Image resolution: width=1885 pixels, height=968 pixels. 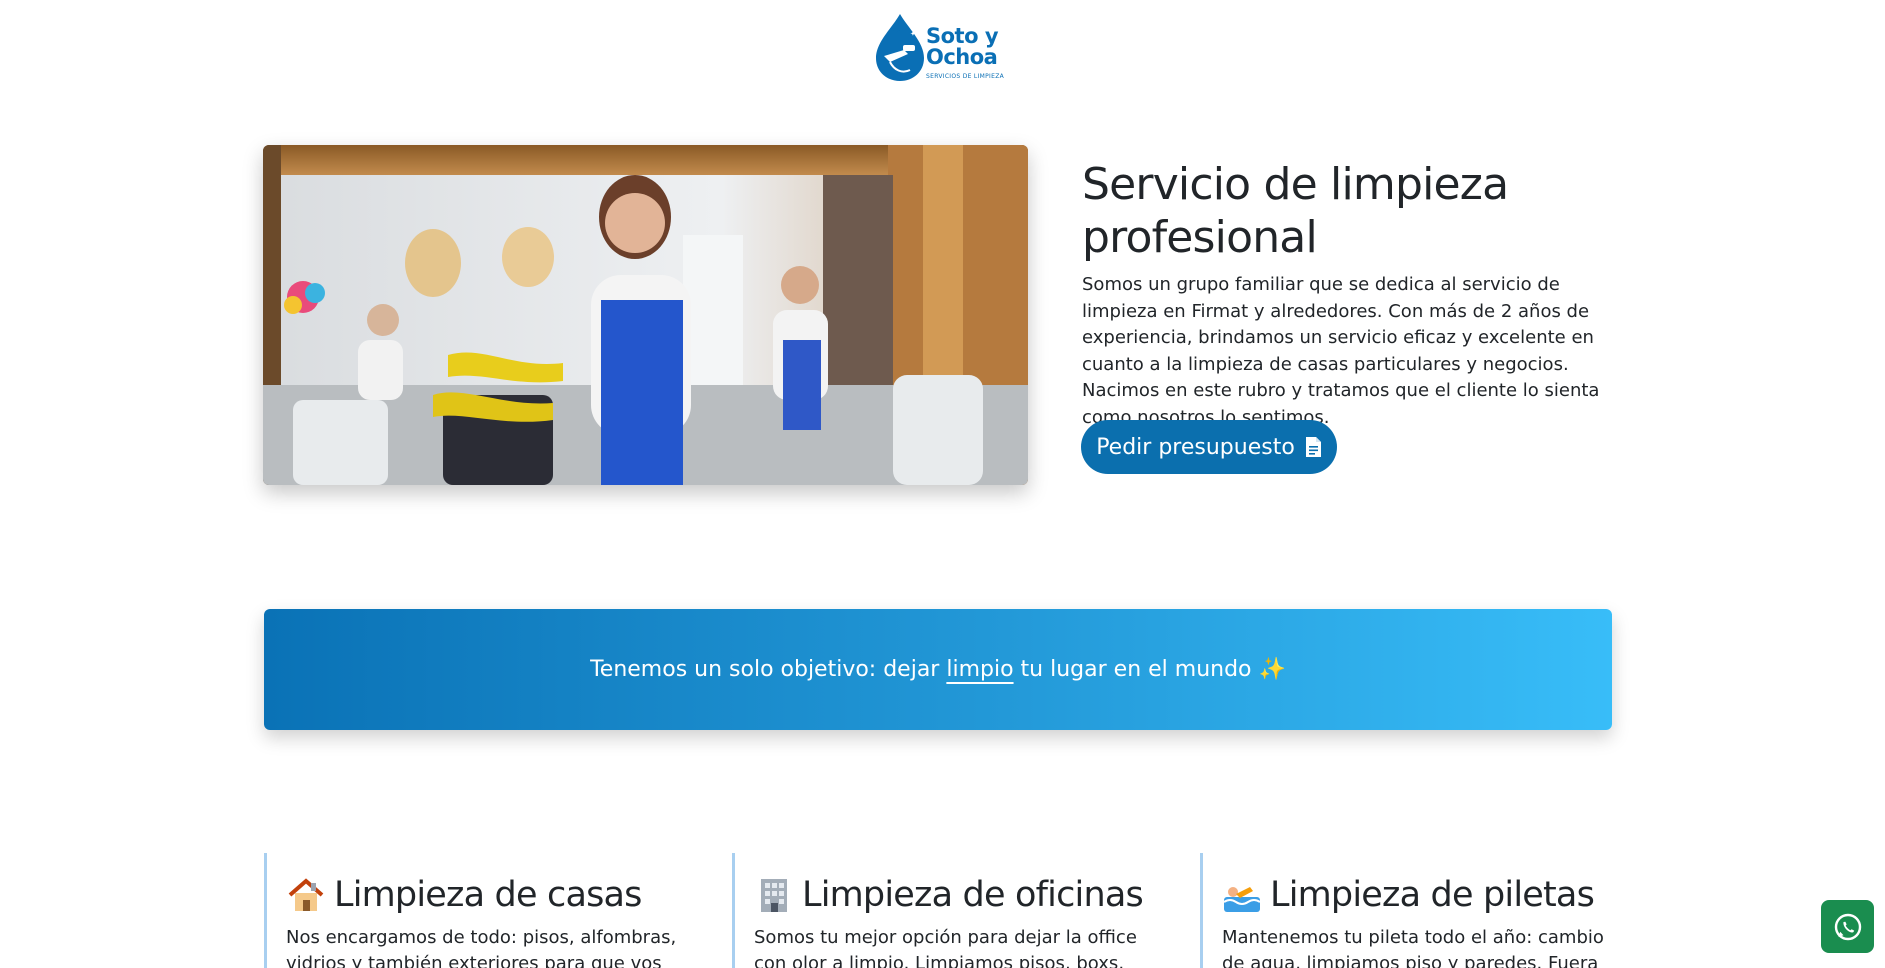 I want to click on water-drop-logo-icon: ✦ ✦, so click(x=900, y=47).